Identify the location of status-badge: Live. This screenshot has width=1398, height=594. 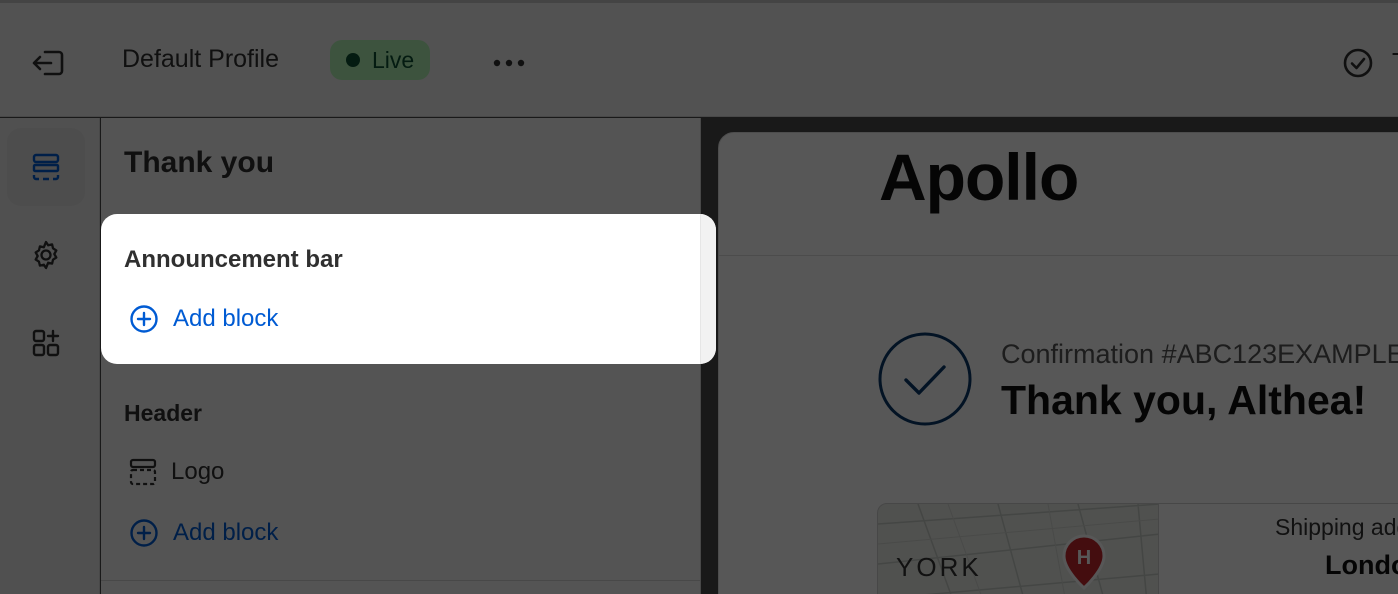
(380, 60).